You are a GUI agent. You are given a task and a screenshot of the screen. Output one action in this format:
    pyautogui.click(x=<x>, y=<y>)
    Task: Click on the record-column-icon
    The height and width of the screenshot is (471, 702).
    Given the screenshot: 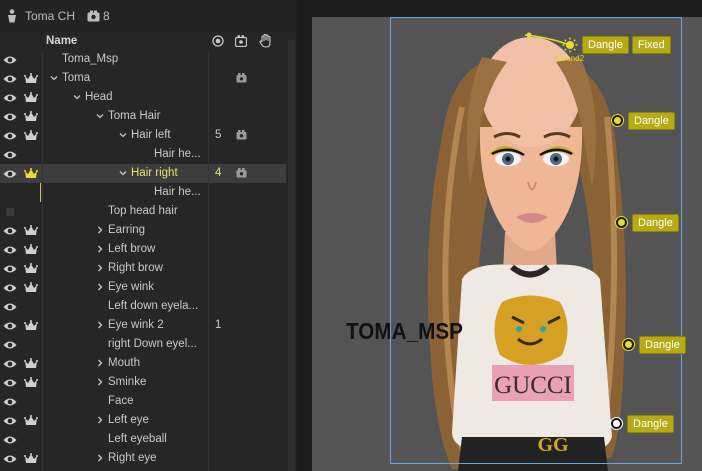 What is the action you would take?
    pyautogui.click(x=218, y=41)
    